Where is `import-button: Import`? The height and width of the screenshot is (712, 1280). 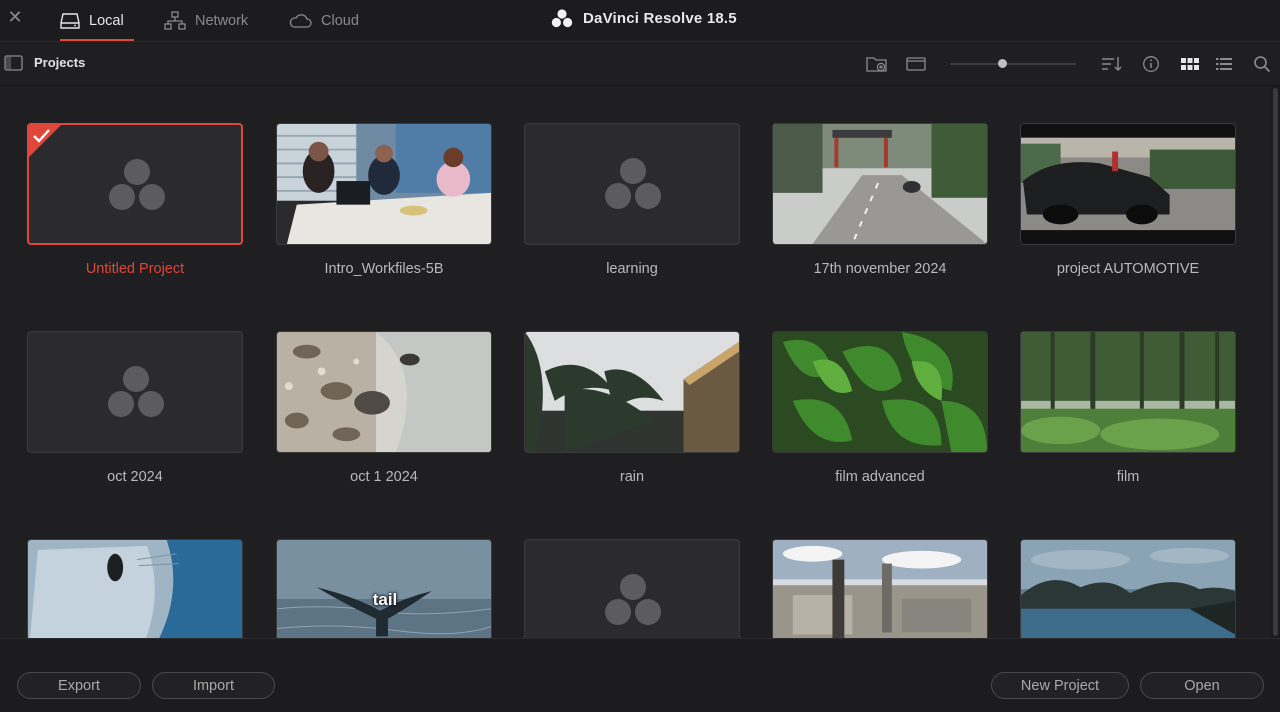
import-button: Import is located at coordinates (213, 685).